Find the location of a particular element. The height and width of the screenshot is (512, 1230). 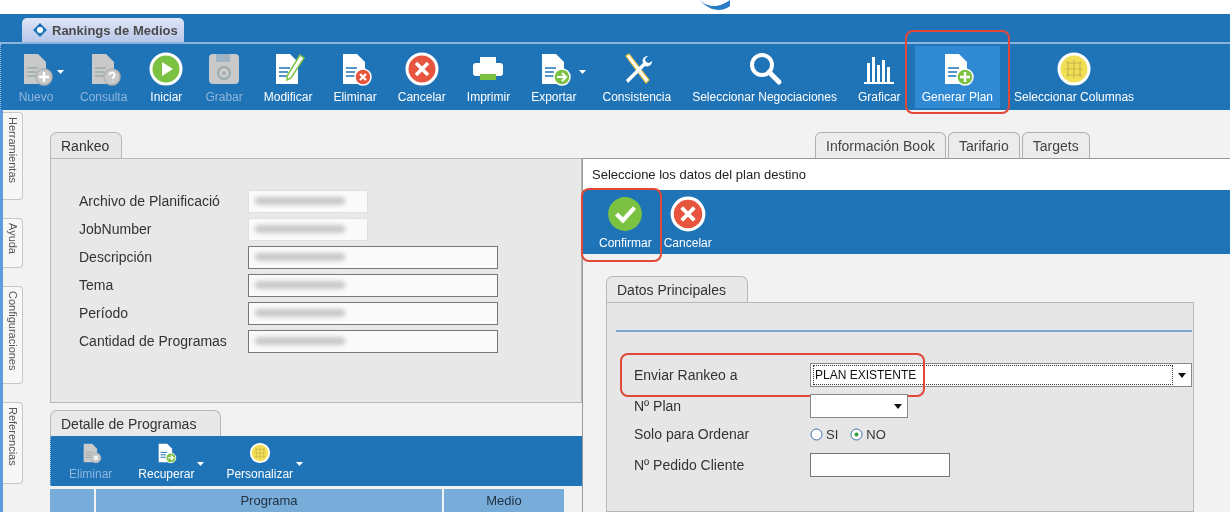

toolbar-button: Eliminar is located at coordinates (355, 77).